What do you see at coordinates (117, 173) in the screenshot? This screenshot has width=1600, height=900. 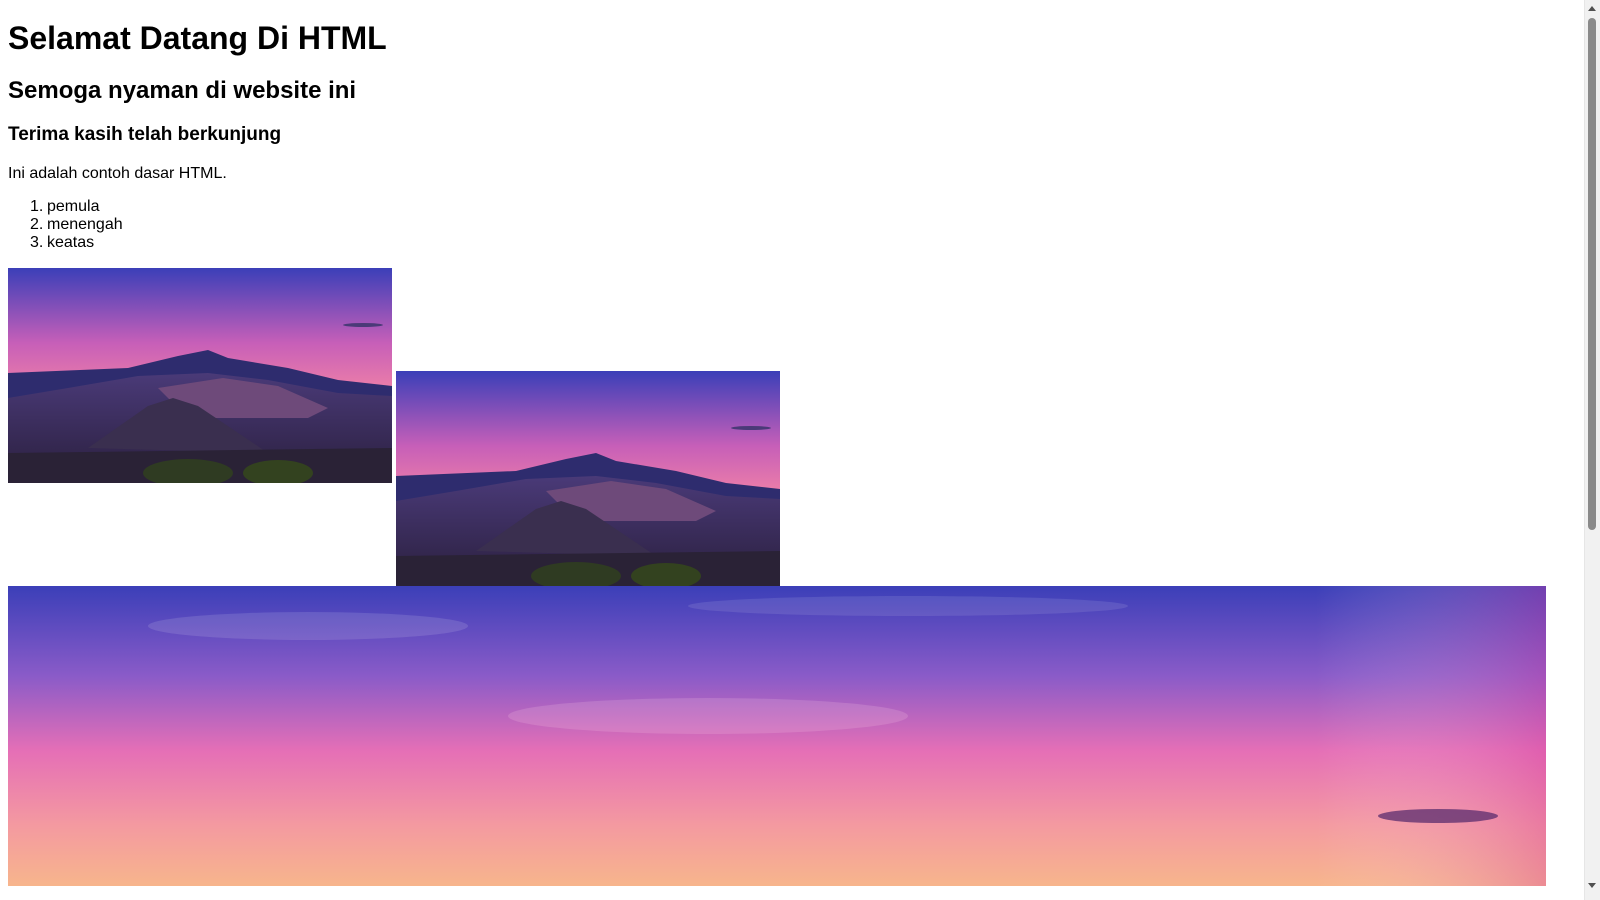 I see `intro-paragraph: Ini adalah contoh dasar HTML.` at bounding box center [117, 173].